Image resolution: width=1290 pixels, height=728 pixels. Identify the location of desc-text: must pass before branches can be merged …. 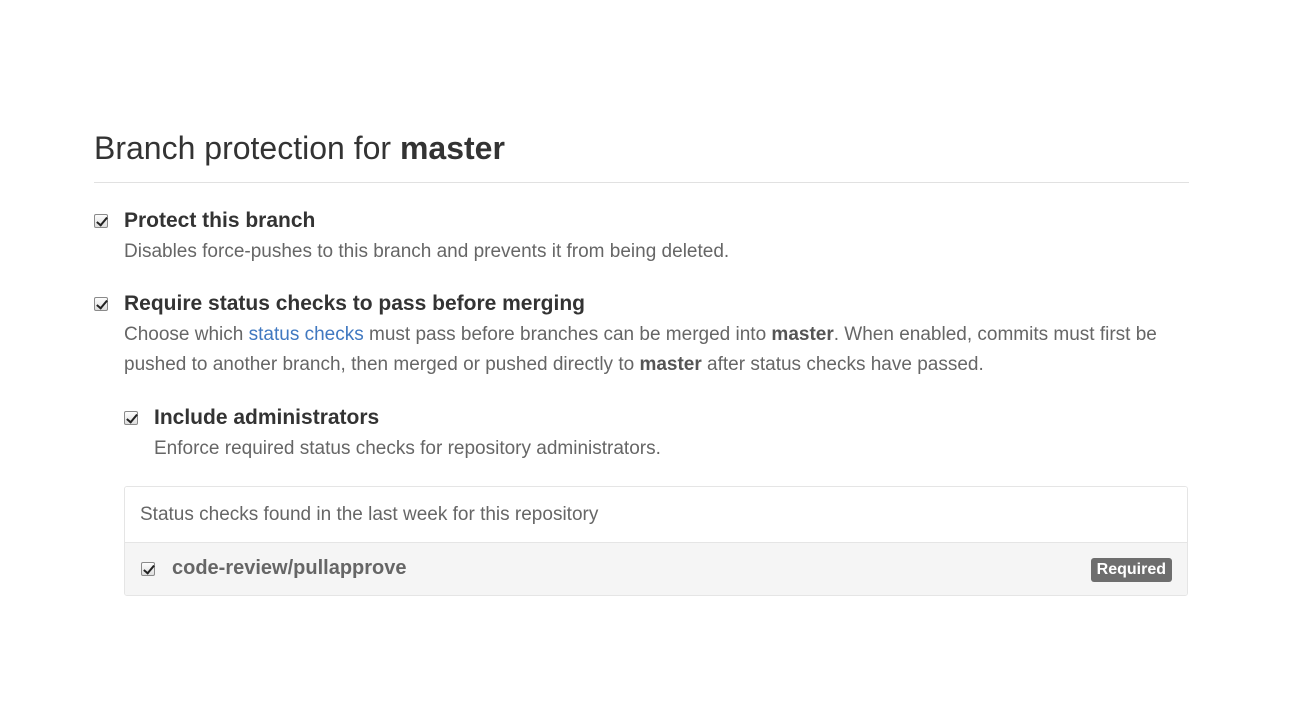
(567, 334).